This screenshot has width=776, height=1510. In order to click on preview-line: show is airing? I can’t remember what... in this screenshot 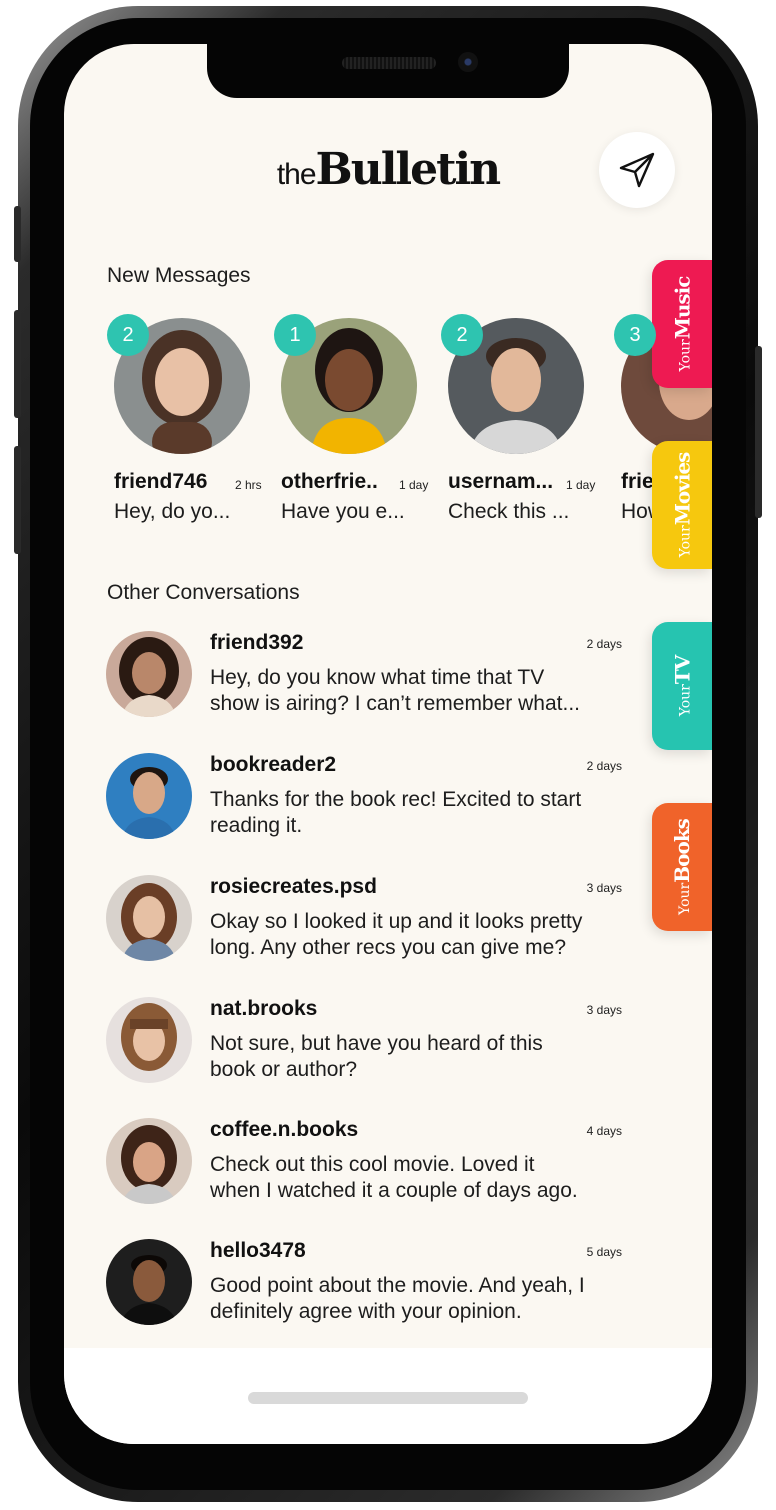, I will do `click(395, 703)`.